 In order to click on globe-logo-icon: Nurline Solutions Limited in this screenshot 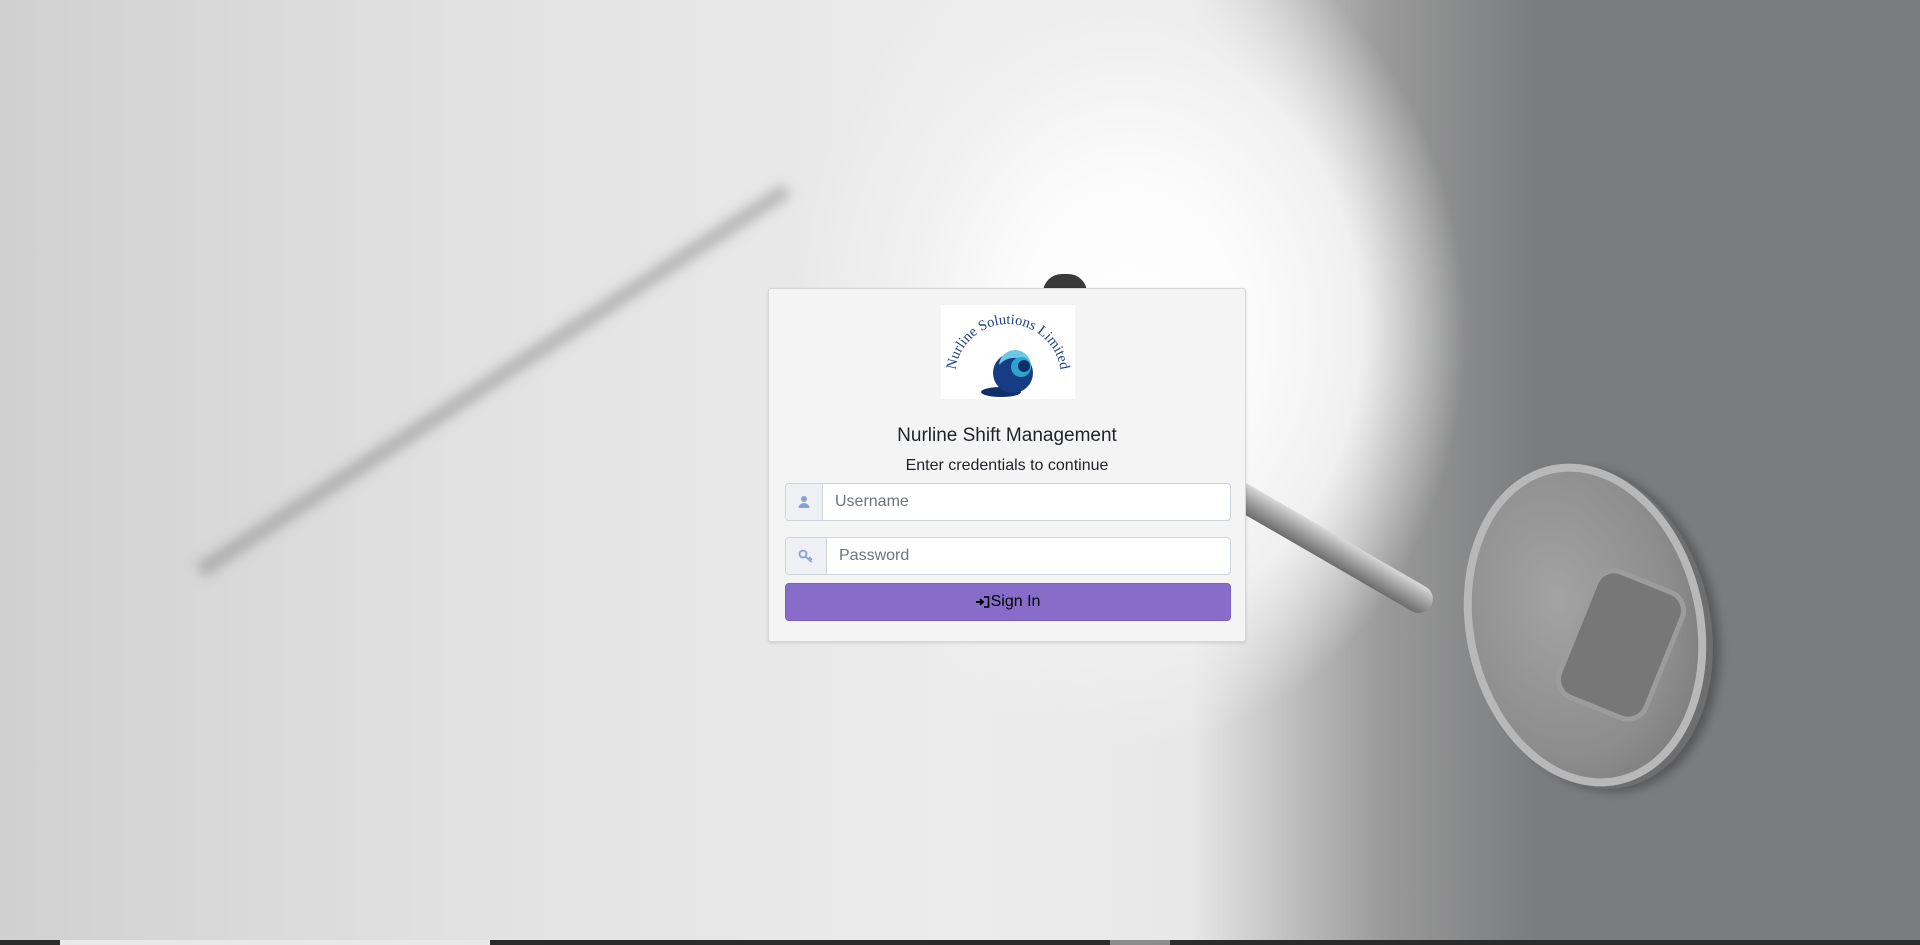, I will do `click(1008, 354)`.